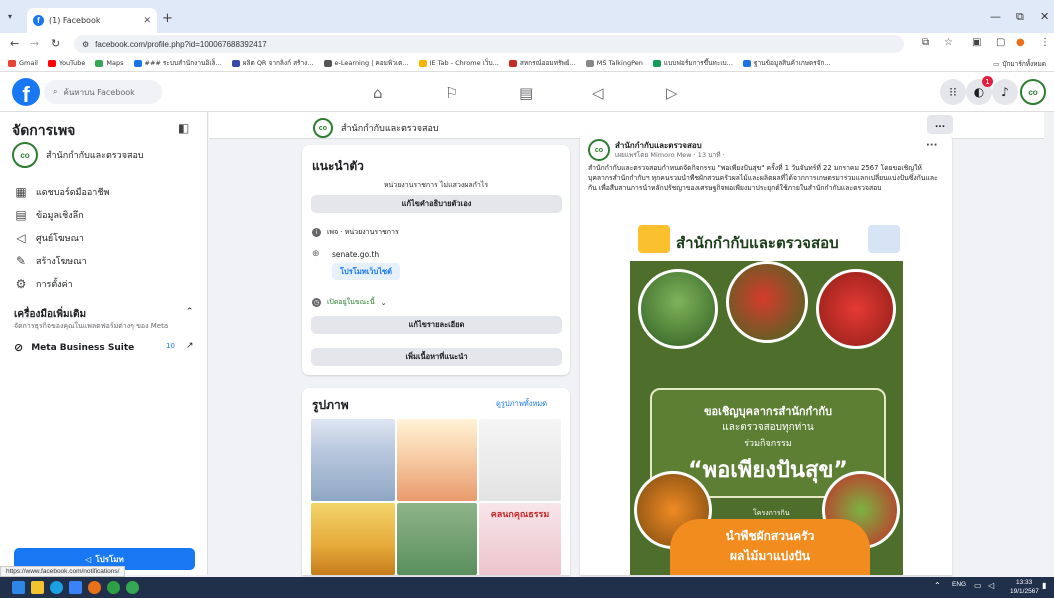 The height and width of the screenshot is (598, 1054). Describe the element at coordinates (766, 238) in the screenshot. I see `poster-header: สำนักกำกับและตรวจสอบ` at that location.